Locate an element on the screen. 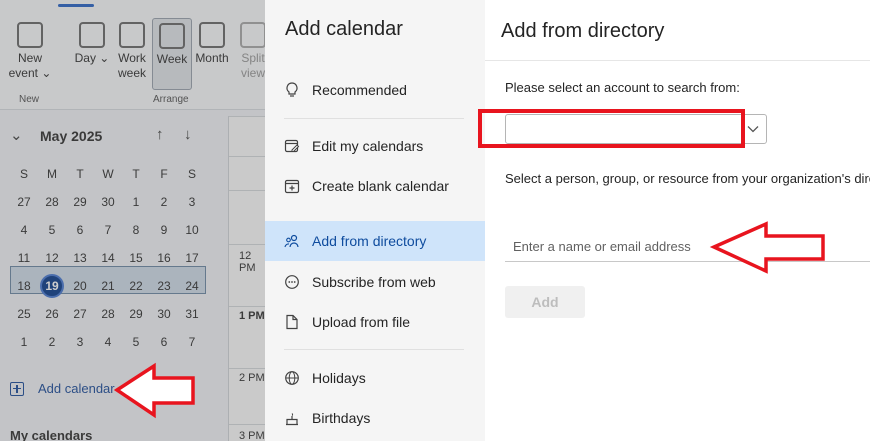 The image size is (870, 441). nav-item-upload-from-file: Upload from file is located at coordinates (375, 322).